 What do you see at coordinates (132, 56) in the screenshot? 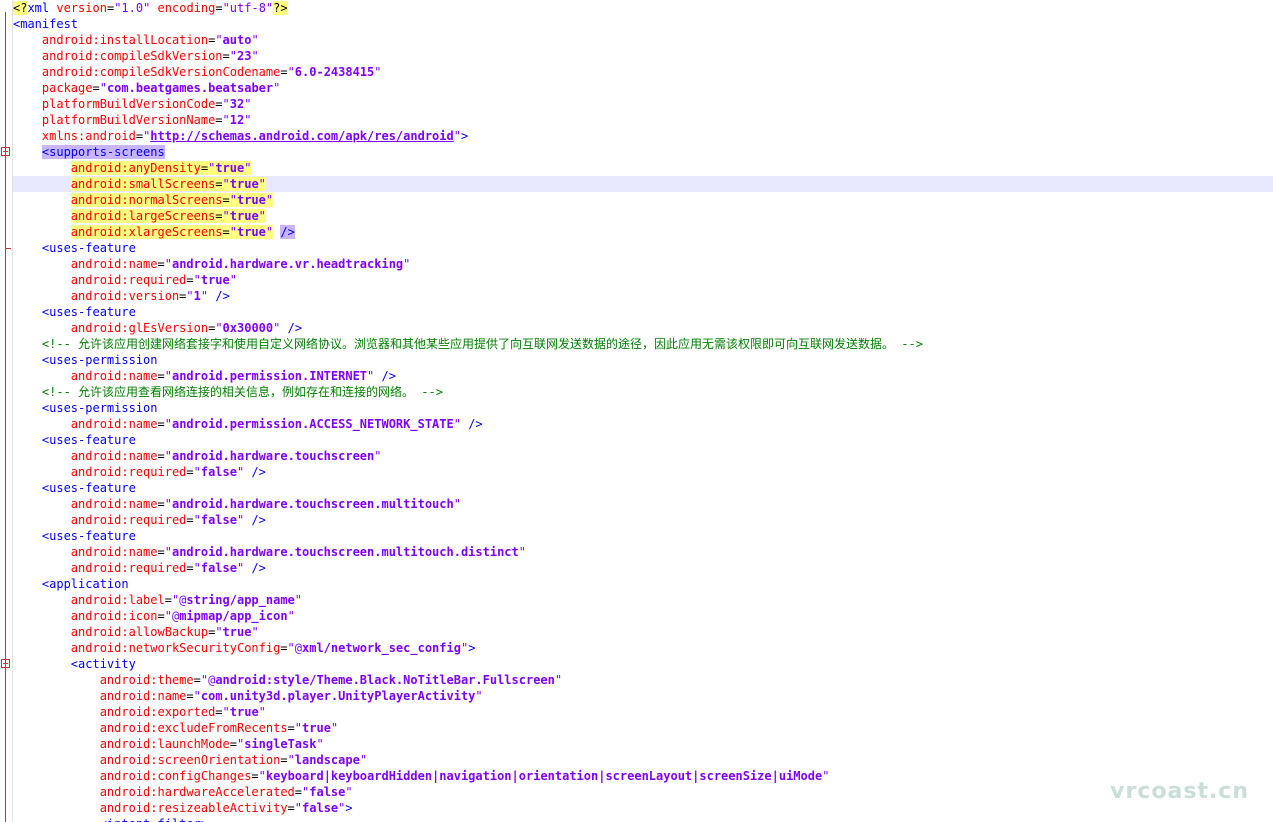
I see `code-token: android:compileSdkVersion` at bounding box center [132, 56].